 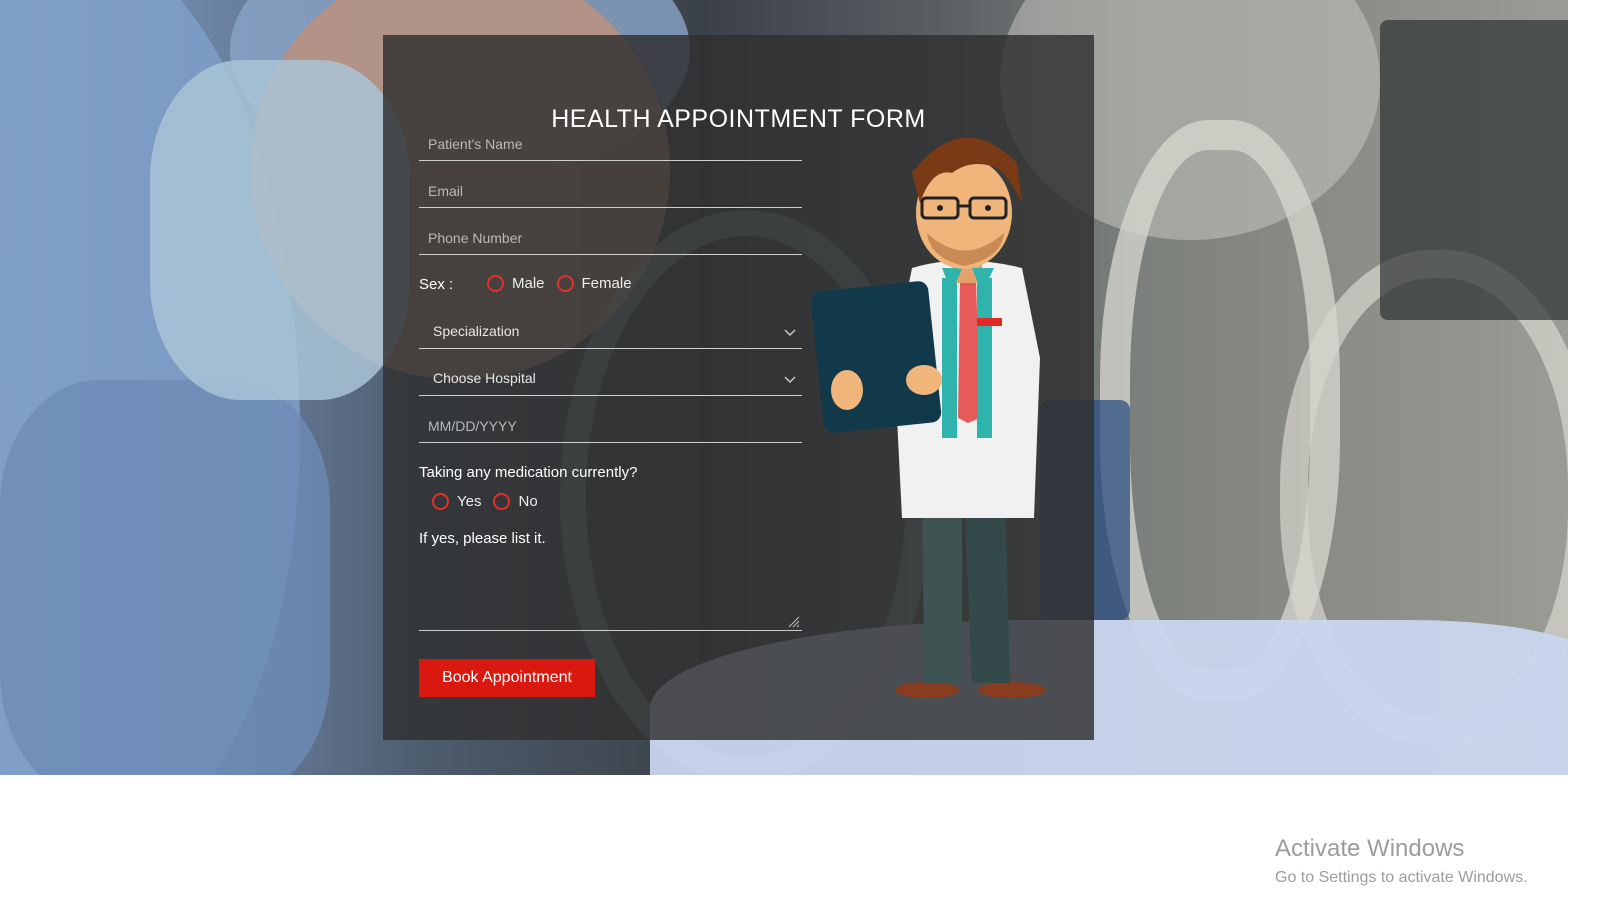 I want to click on resize-handle-icon, so click(x=794, y=622).